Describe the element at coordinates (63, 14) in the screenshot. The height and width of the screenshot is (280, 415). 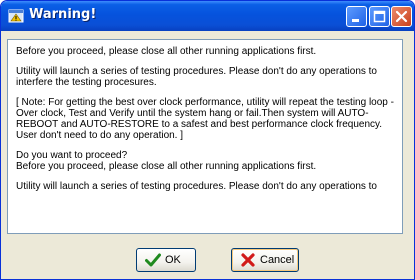
I see `window-title: Warning!` at that location.